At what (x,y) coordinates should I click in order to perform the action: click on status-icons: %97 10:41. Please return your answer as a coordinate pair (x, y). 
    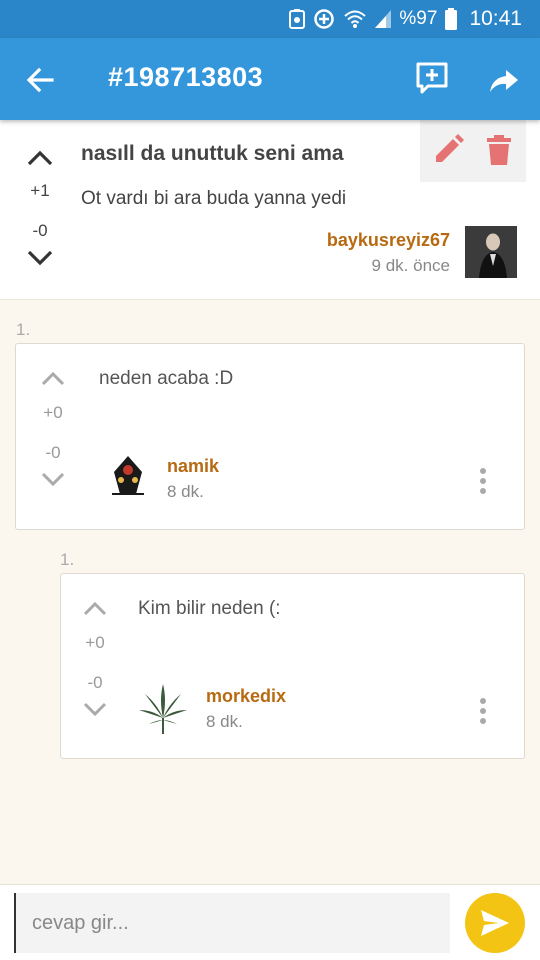
    Looking at the image, I should click on (405, 19).